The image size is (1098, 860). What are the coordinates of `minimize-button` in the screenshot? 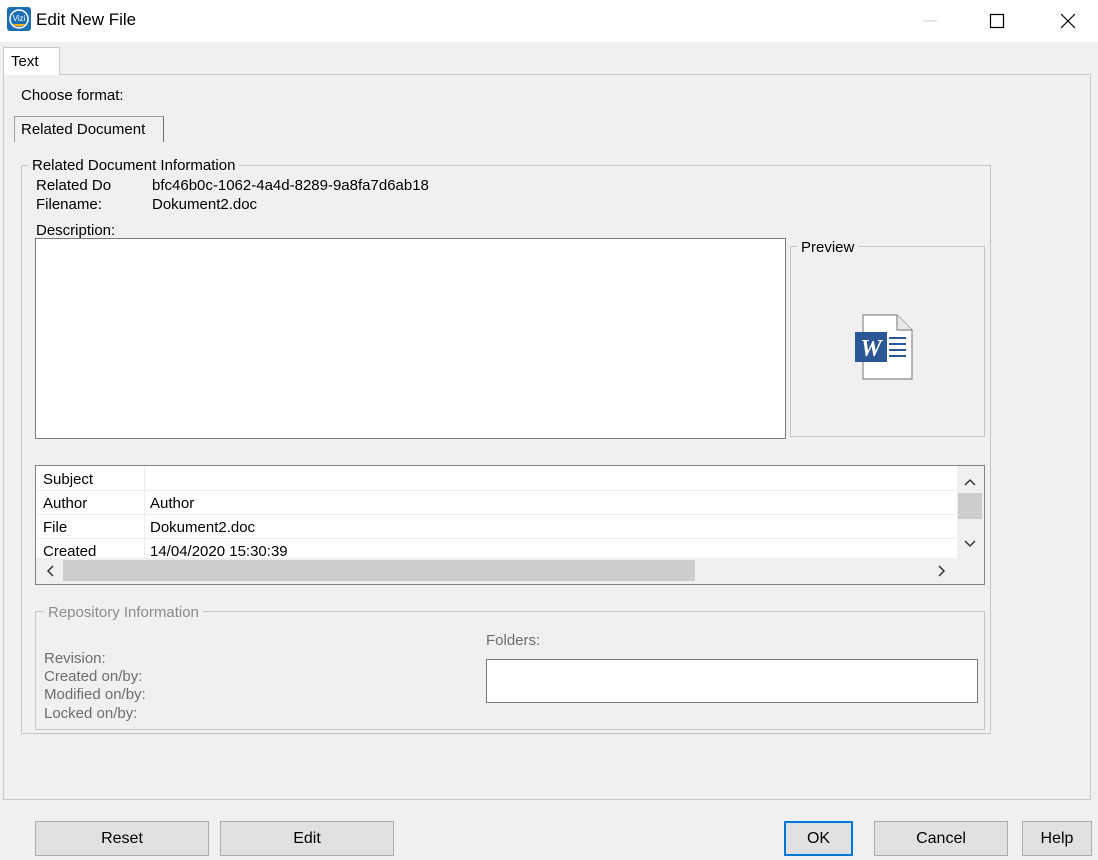 It's located at (929, 21).